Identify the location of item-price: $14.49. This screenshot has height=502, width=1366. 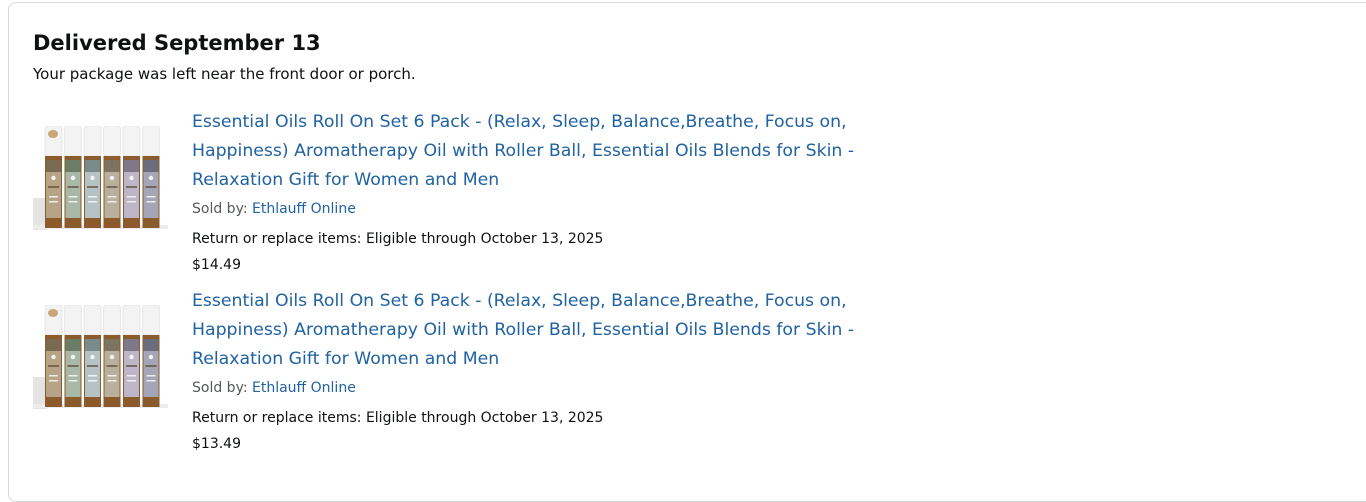
(216, 265).